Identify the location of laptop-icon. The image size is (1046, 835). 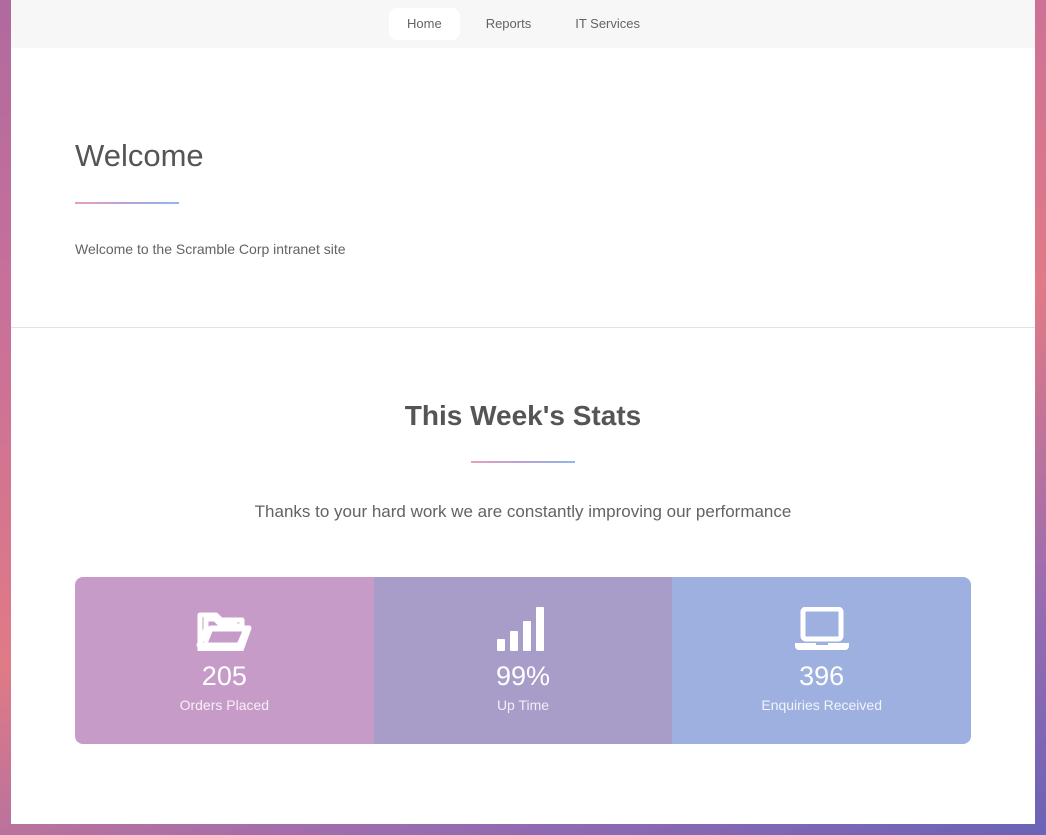
(821, 628).